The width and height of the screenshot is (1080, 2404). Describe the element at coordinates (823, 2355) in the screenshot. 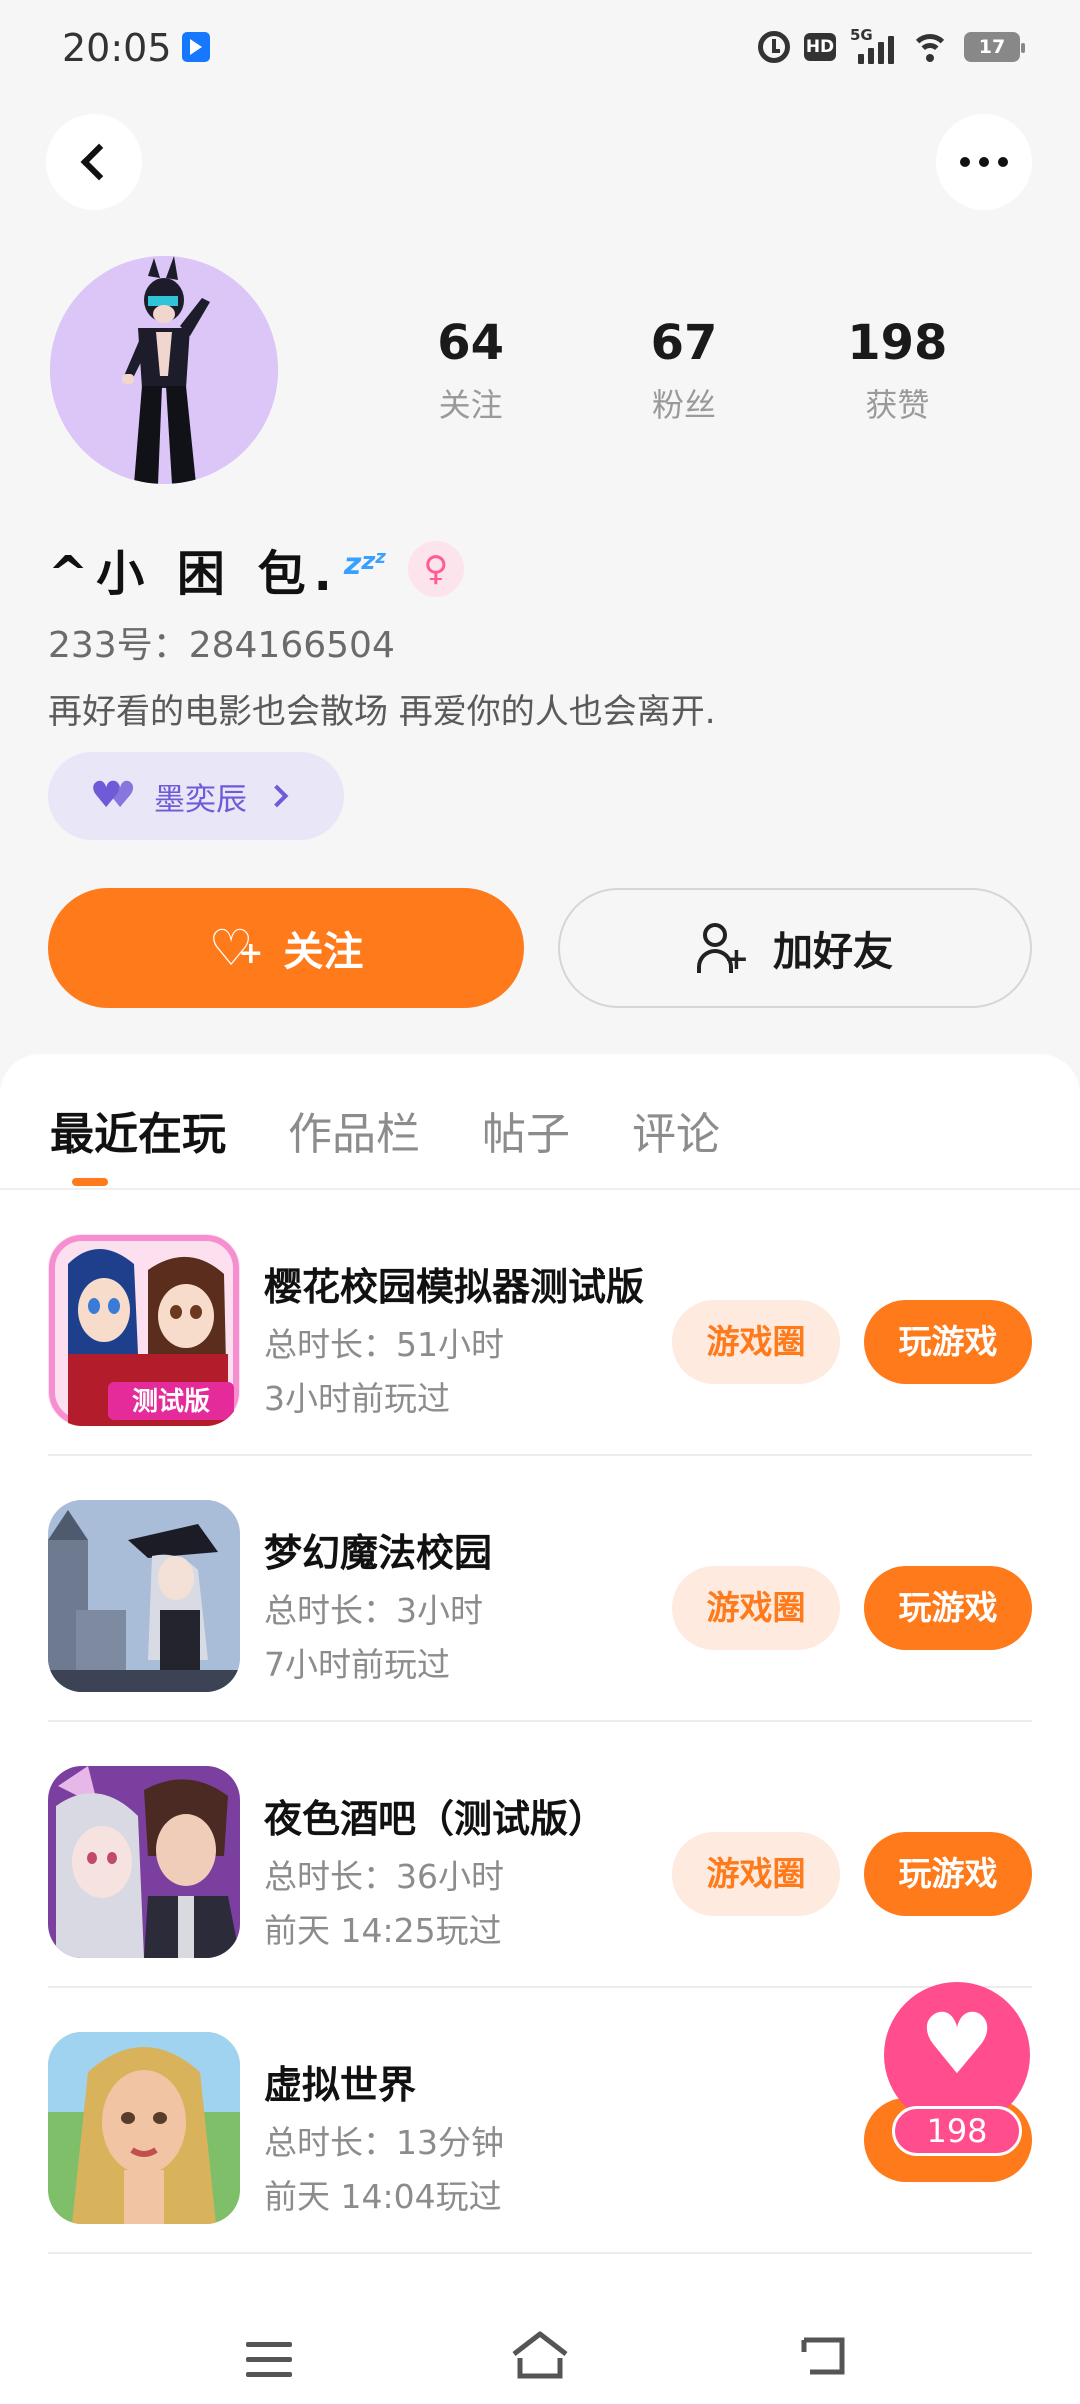

I see `return-icon` at that location.